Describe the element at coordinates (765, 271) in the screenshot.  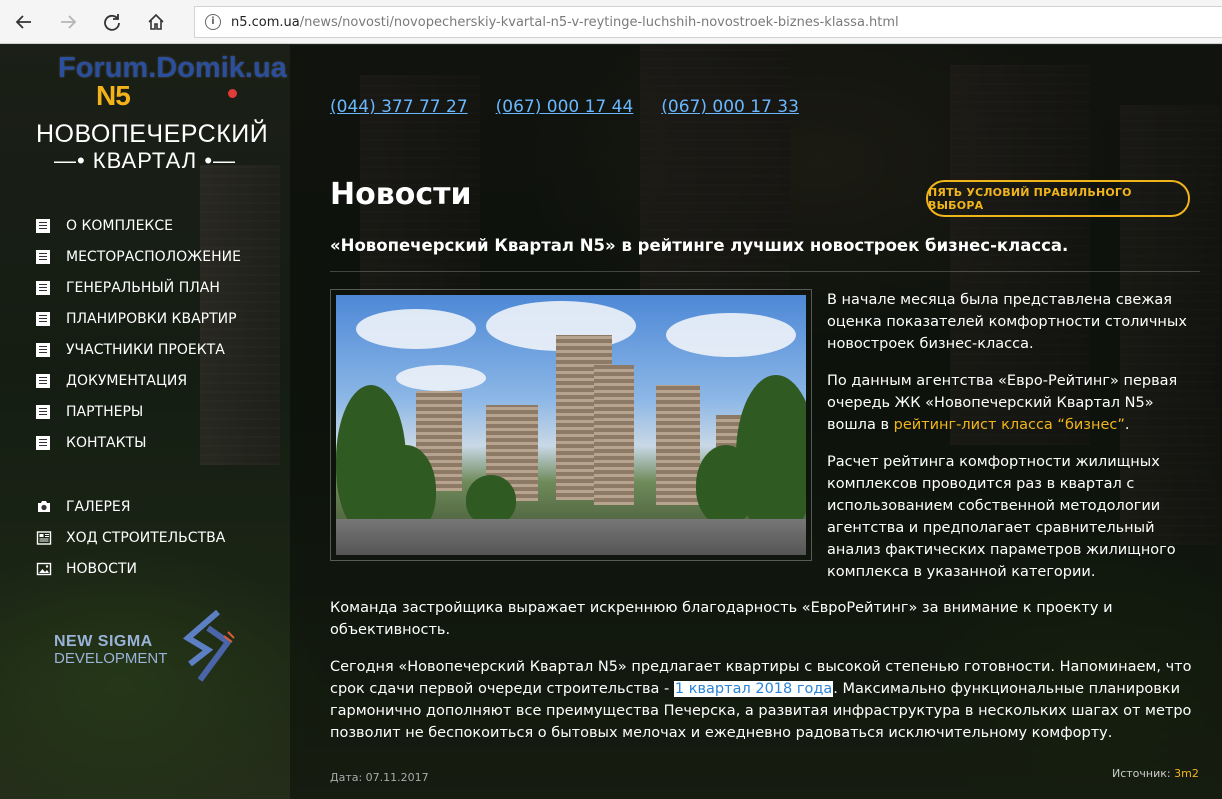
I see `divider` at that location.